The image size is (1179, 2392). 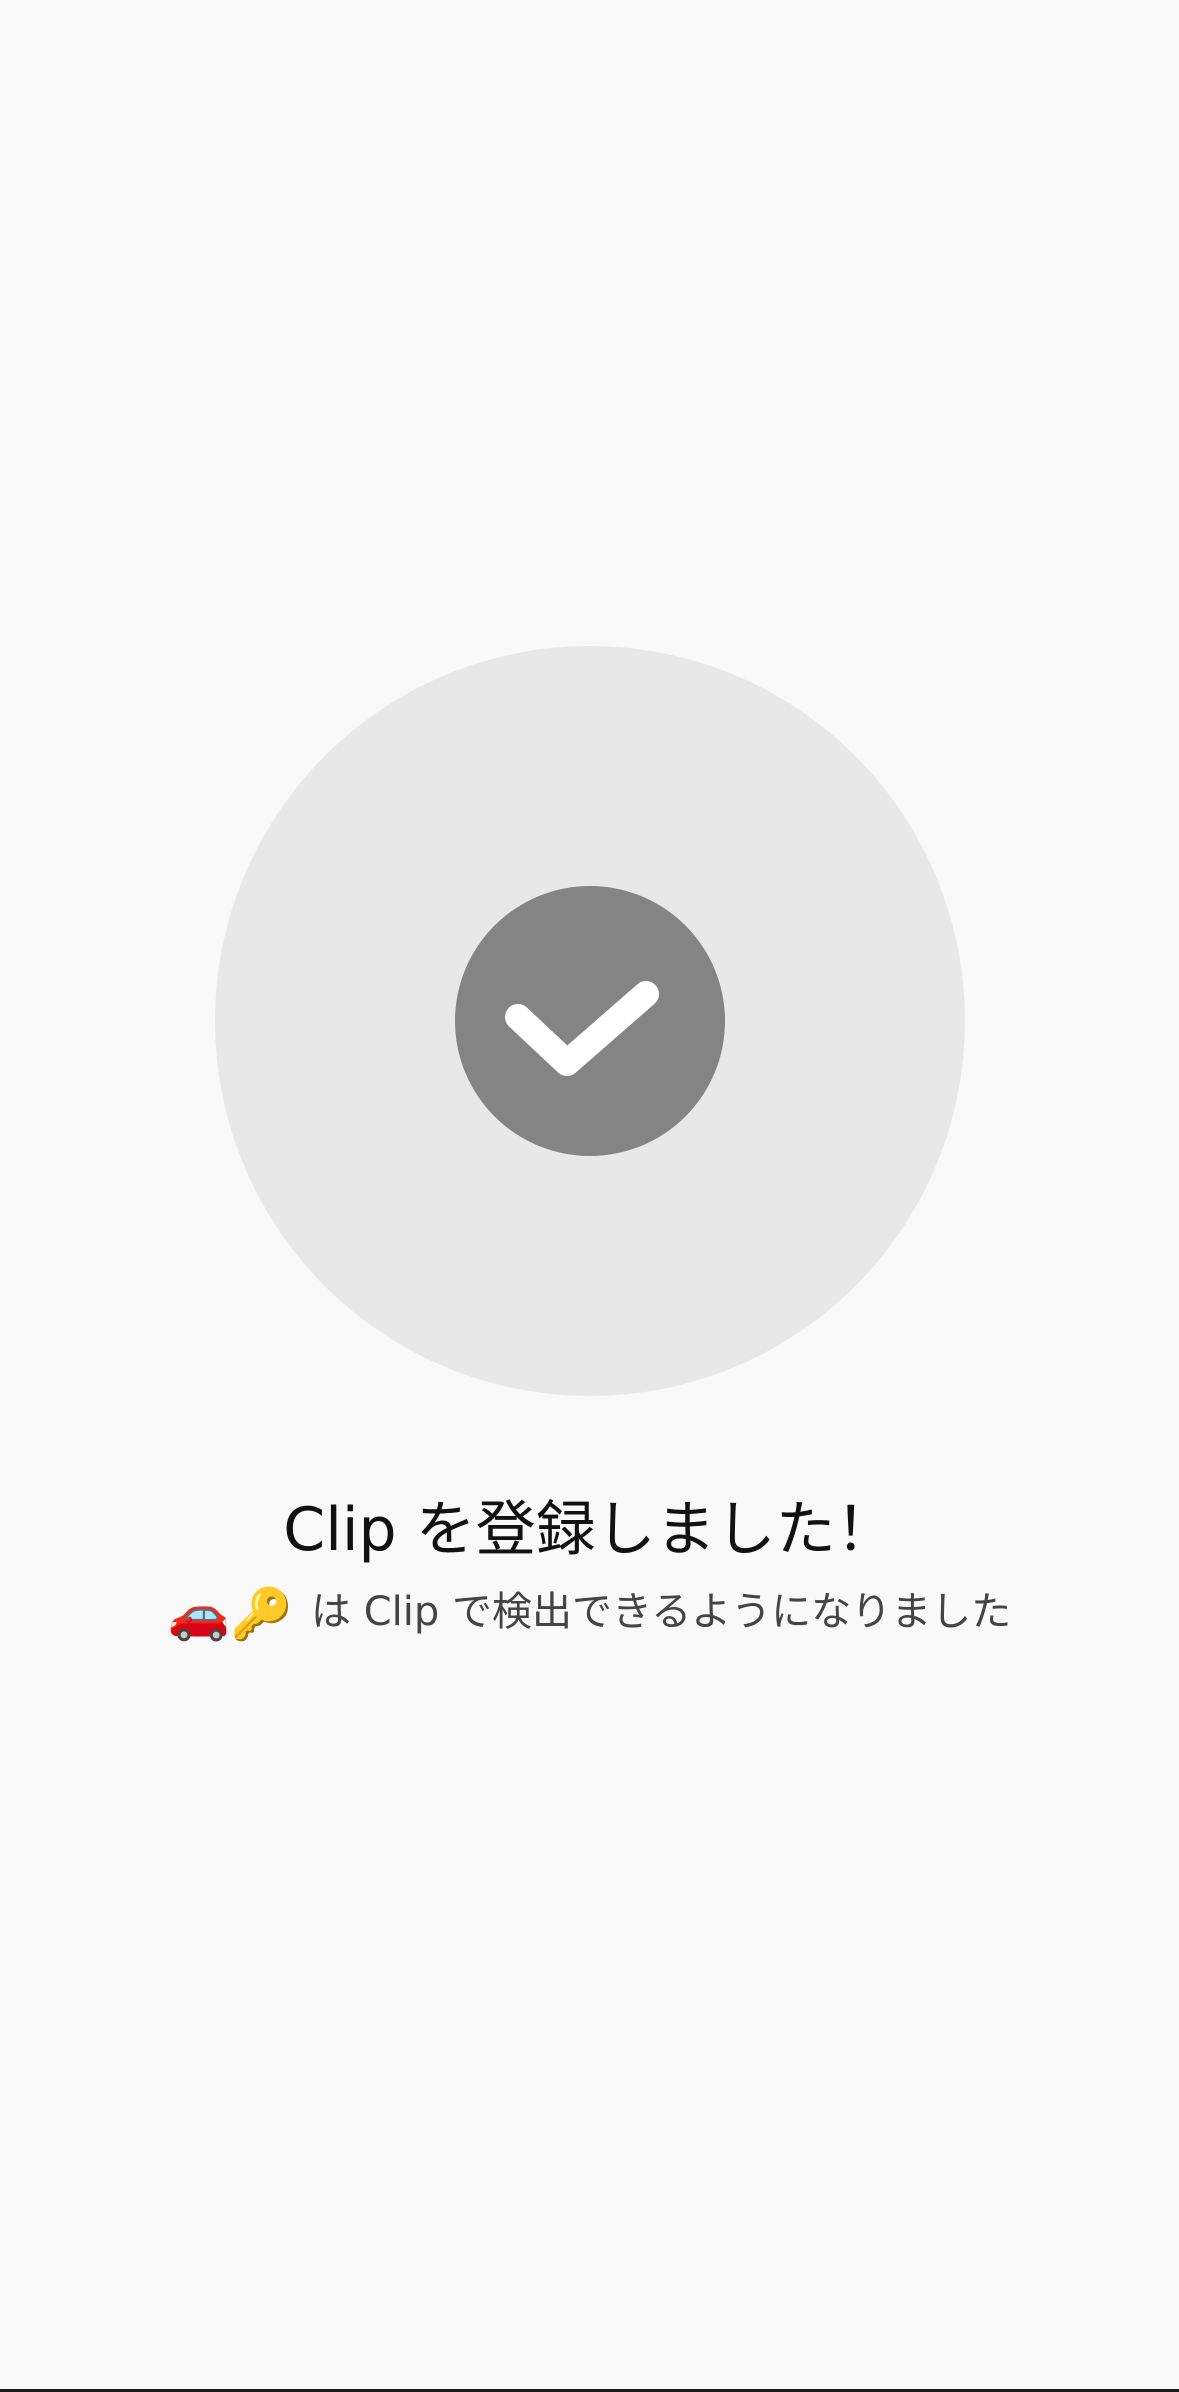 I want to click on car-key-emoji: 🚗🔑, so click(x=230, y=1614).